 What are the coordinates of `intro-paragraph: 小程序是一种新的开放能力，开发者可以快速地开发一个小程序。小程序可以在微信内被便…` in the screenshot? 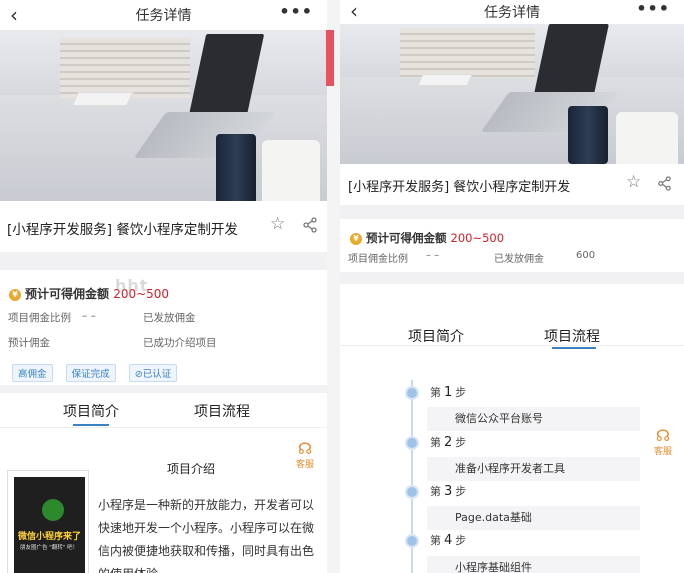 It's located at (206, 535).